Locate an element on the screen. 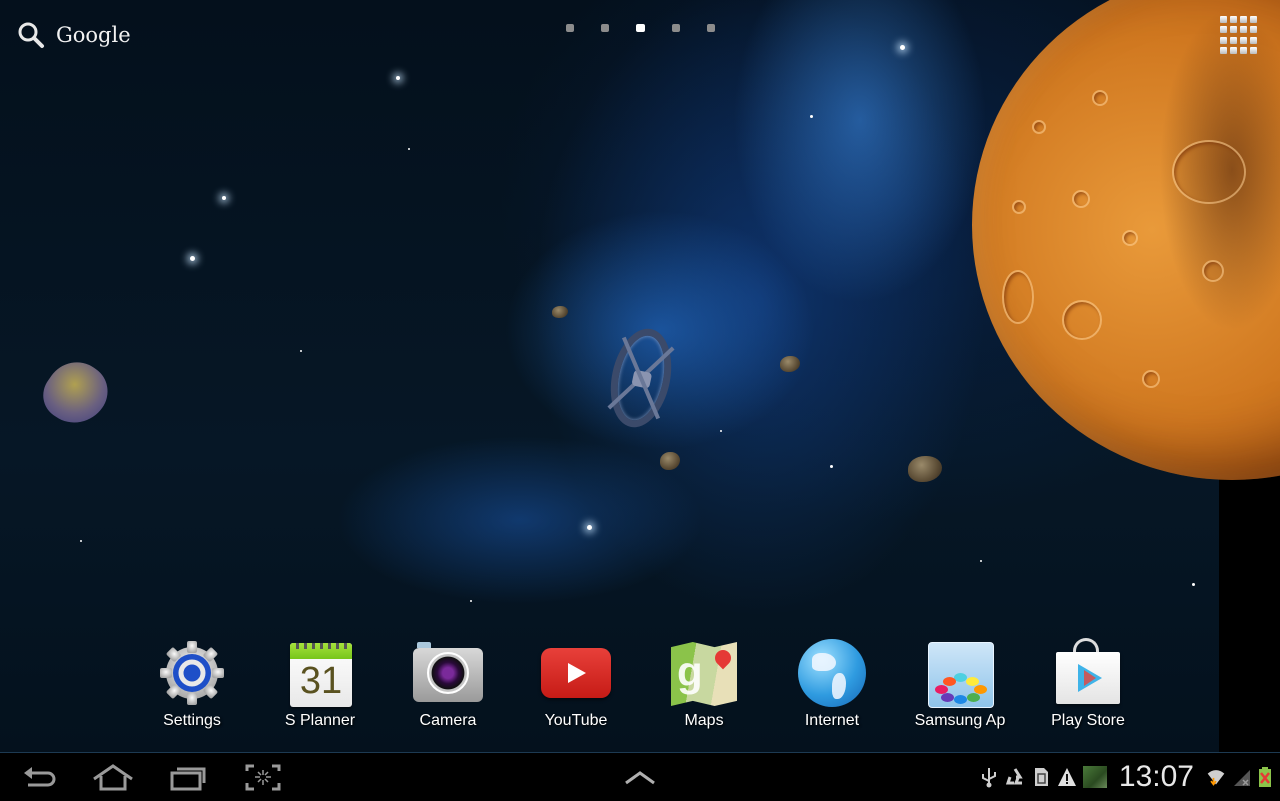  settings-gear-icon is located at coordinates (192, 673).